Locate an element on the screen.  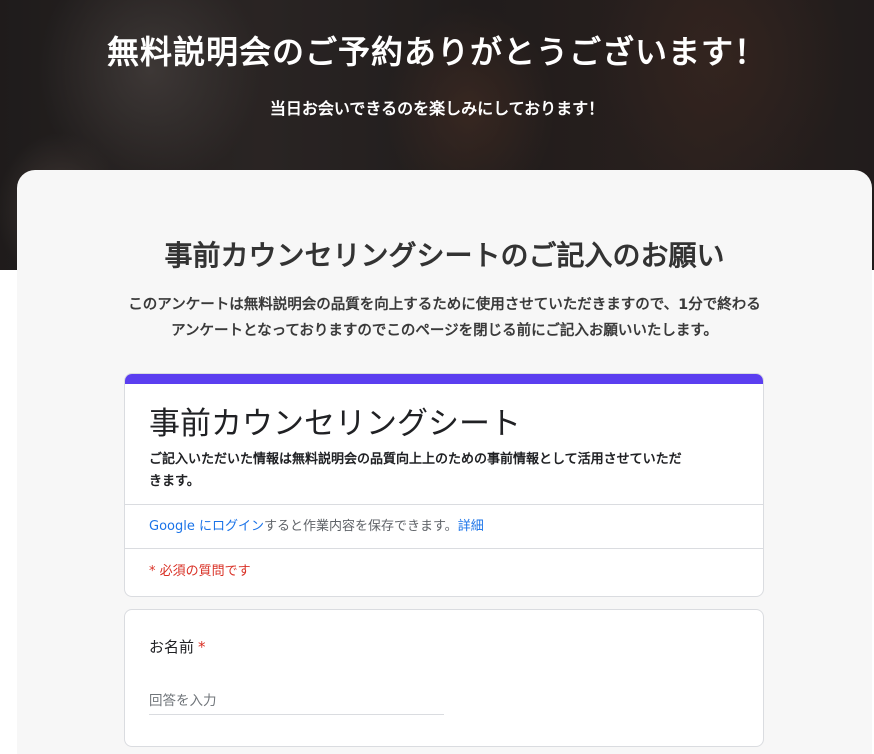
login-notice: Google にログインすると作業内容を保存できます。詳細 is located at coordinates (316, 524).